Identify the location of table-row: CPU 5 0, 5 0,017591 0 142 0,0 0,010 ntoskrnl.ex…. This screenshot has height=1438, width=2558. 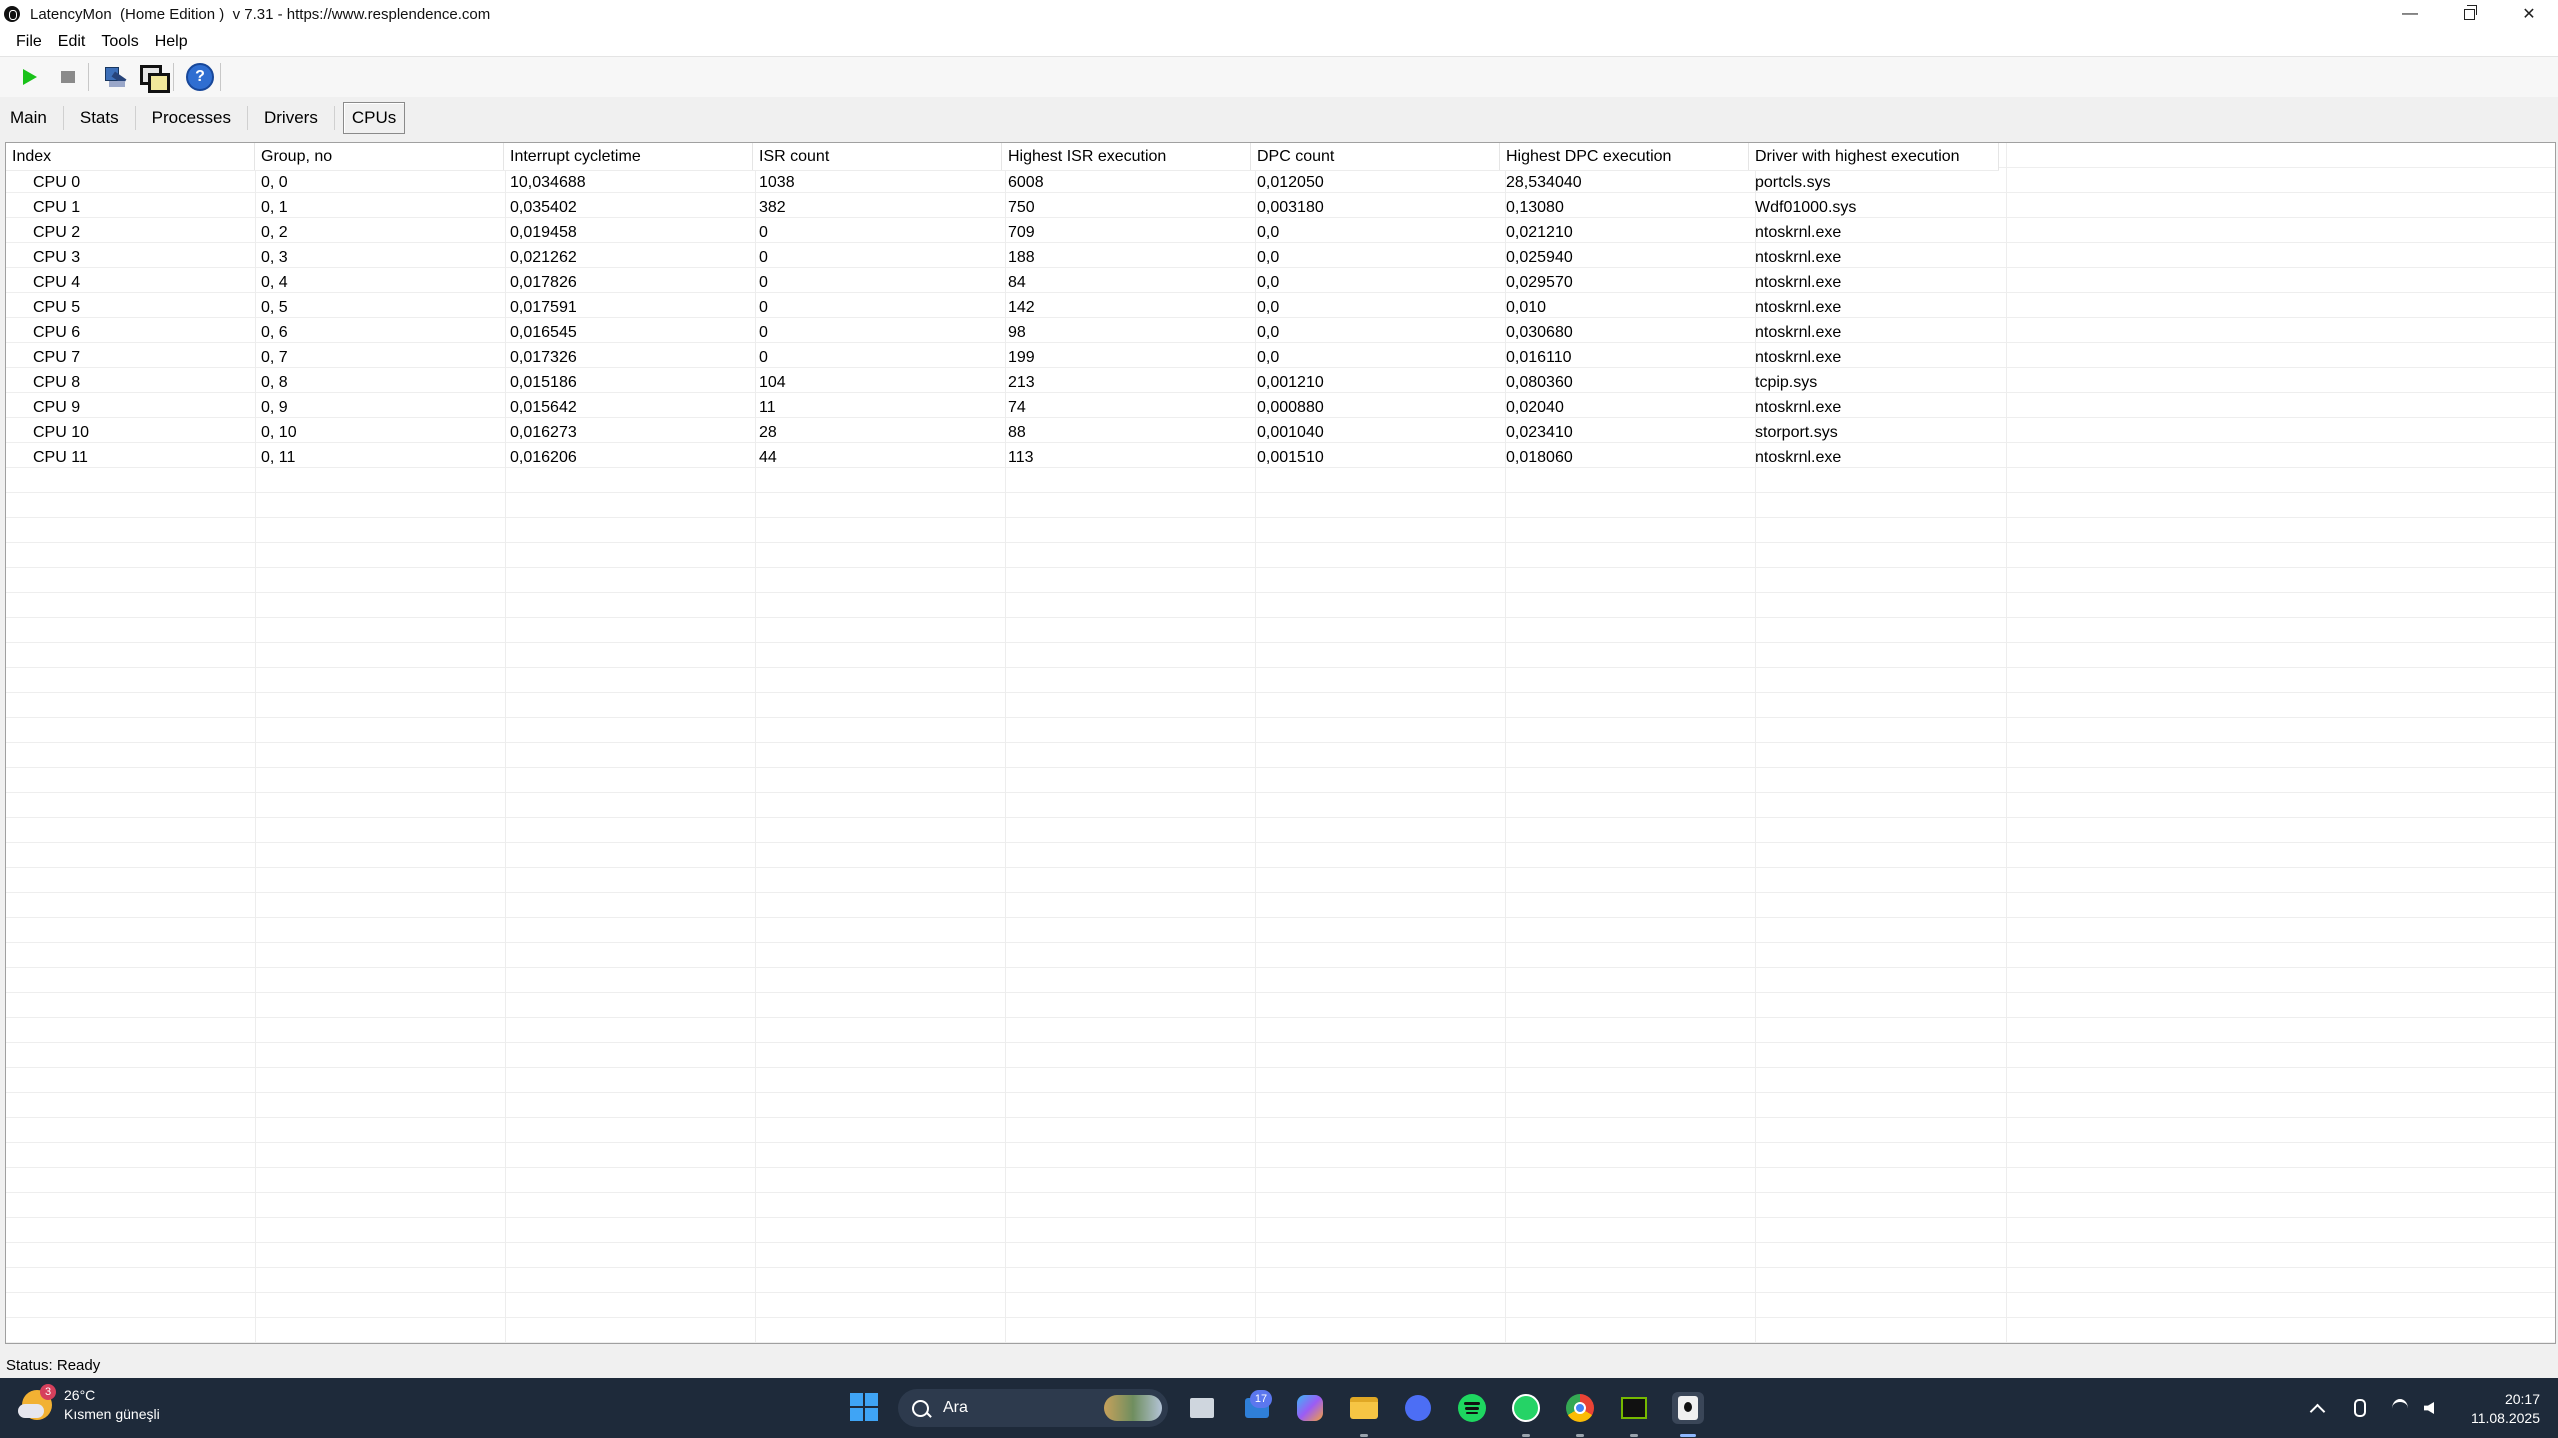
(1002, 307).